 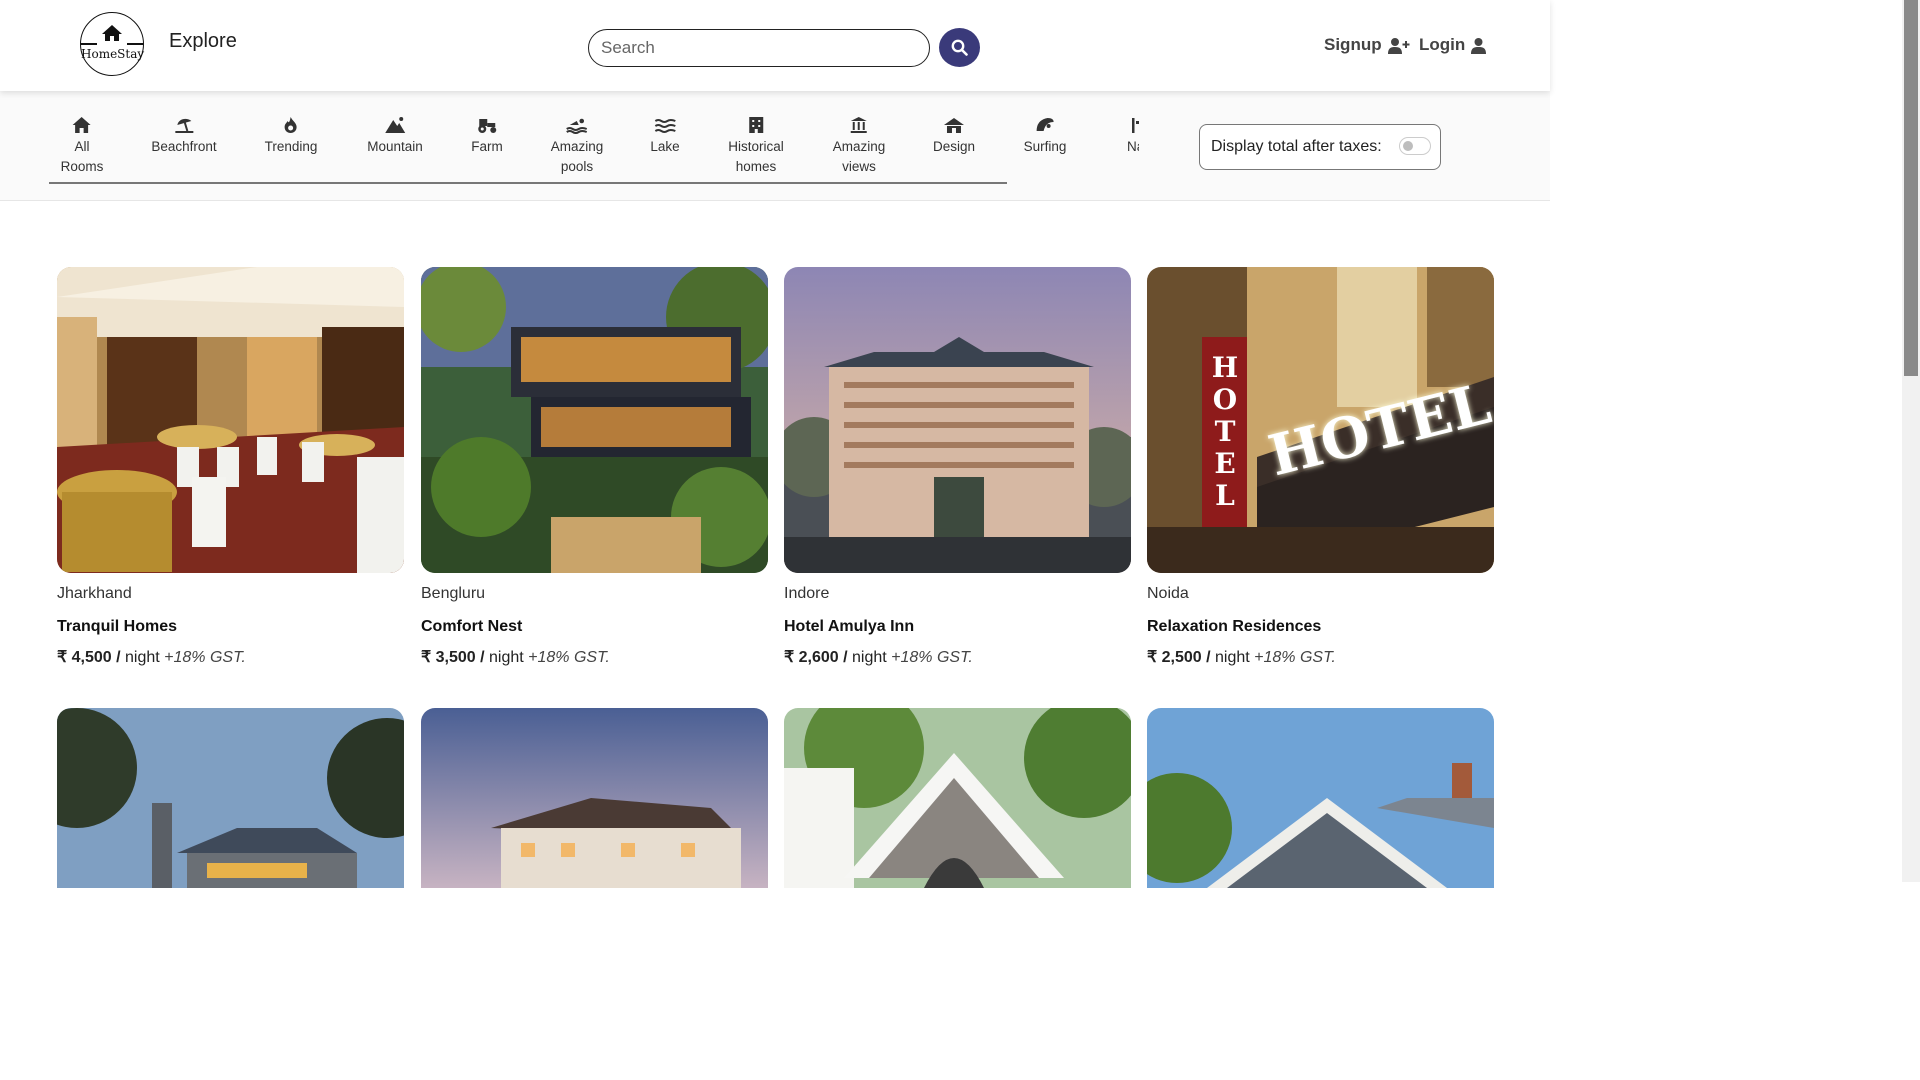 What do you see at coordinates (807, 593) in the screenshot?
I see `listing-location: Indore` at bounding box center [807, 593].